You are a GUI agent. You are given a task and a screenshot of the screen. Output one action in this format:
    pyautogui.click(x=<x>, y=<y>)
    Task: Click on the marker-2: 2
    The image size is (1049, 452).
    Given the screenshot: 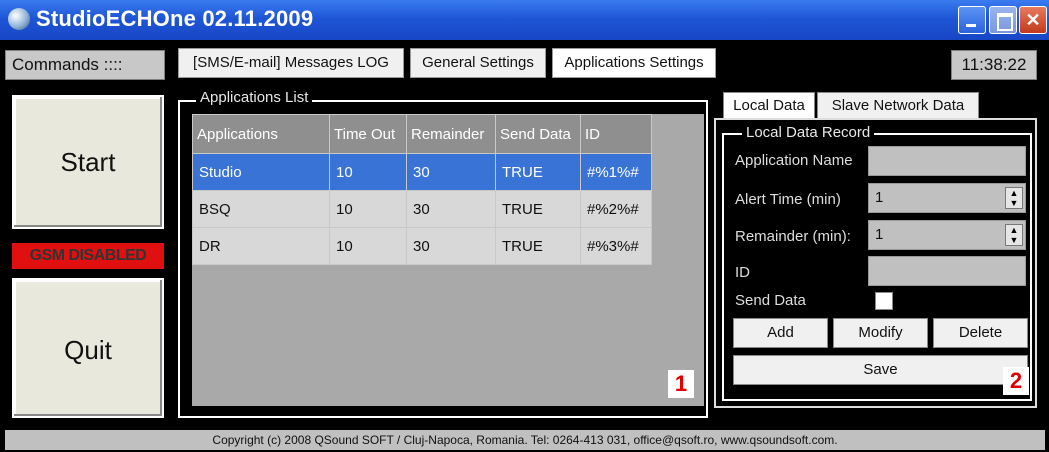 What is the action you would take?
    pyautogui.click(x=1016, y=381)
    